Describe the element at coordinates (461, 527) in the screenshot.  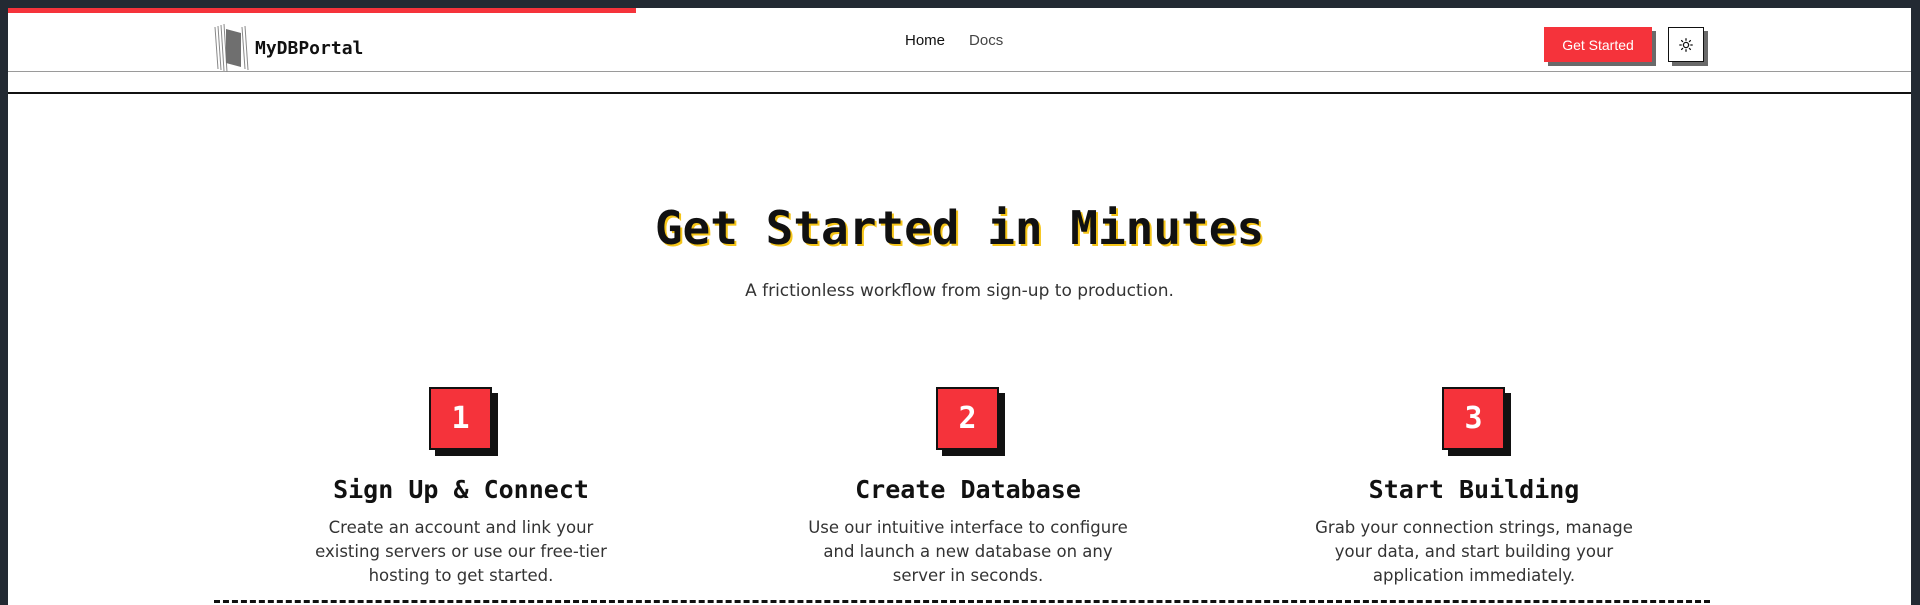
I see `step-description-line: Create an account and link your` at that location.